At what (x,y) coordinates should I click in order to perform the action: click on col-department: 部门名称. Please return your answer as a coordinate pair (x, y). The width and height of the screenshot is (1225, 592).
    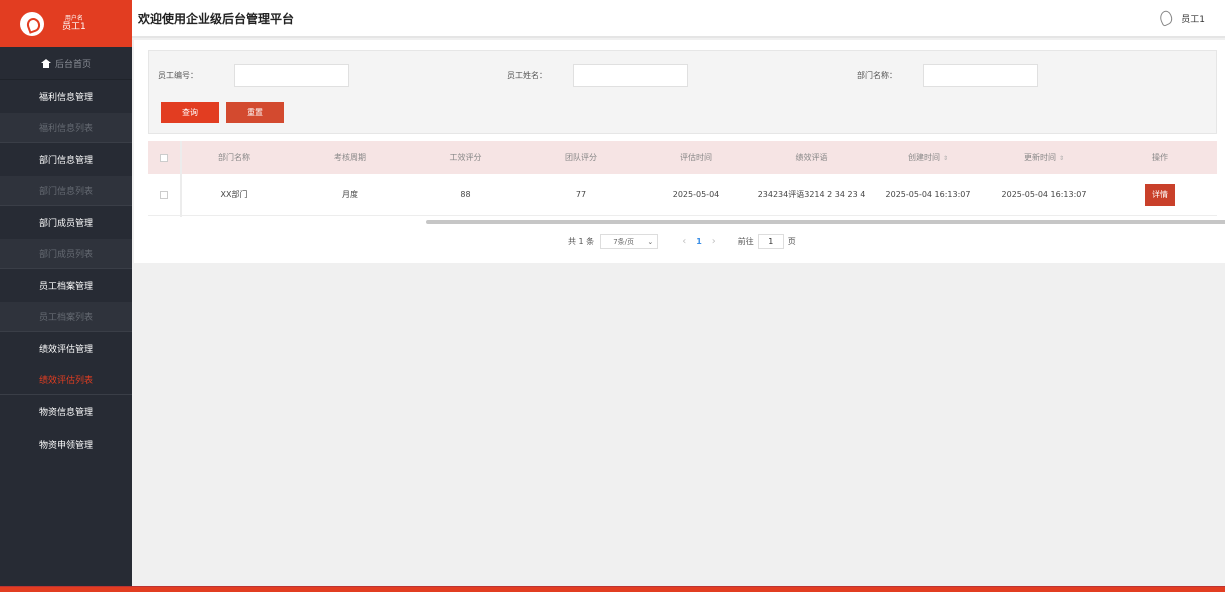
    Looking at the image, I should click on (234, 157).